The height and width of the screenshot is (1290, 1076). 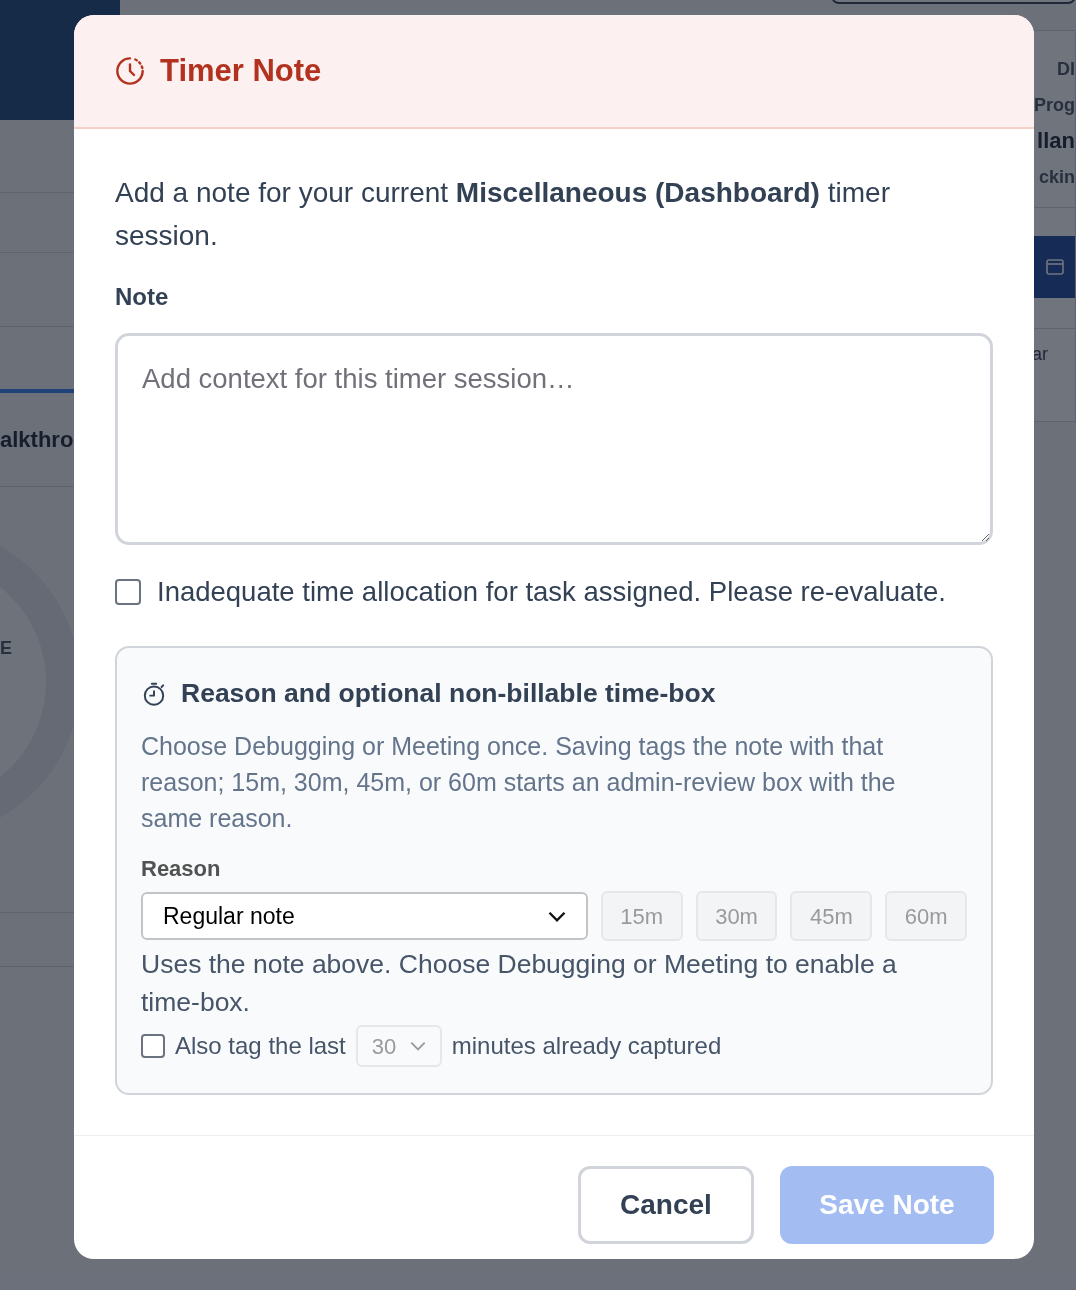 What do you see at coordinates (519, 983) in the screenshot?
I see `reason-hint: Uses the note above. Choose Debugging or Meeting to enable a time-box.` at bounding box center [519, 983].